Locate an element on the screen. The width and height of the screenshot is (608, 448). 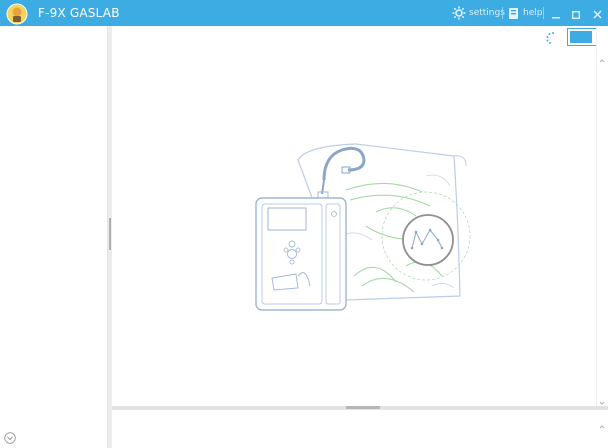
maximize-icon is located at coordinates (576, 13).